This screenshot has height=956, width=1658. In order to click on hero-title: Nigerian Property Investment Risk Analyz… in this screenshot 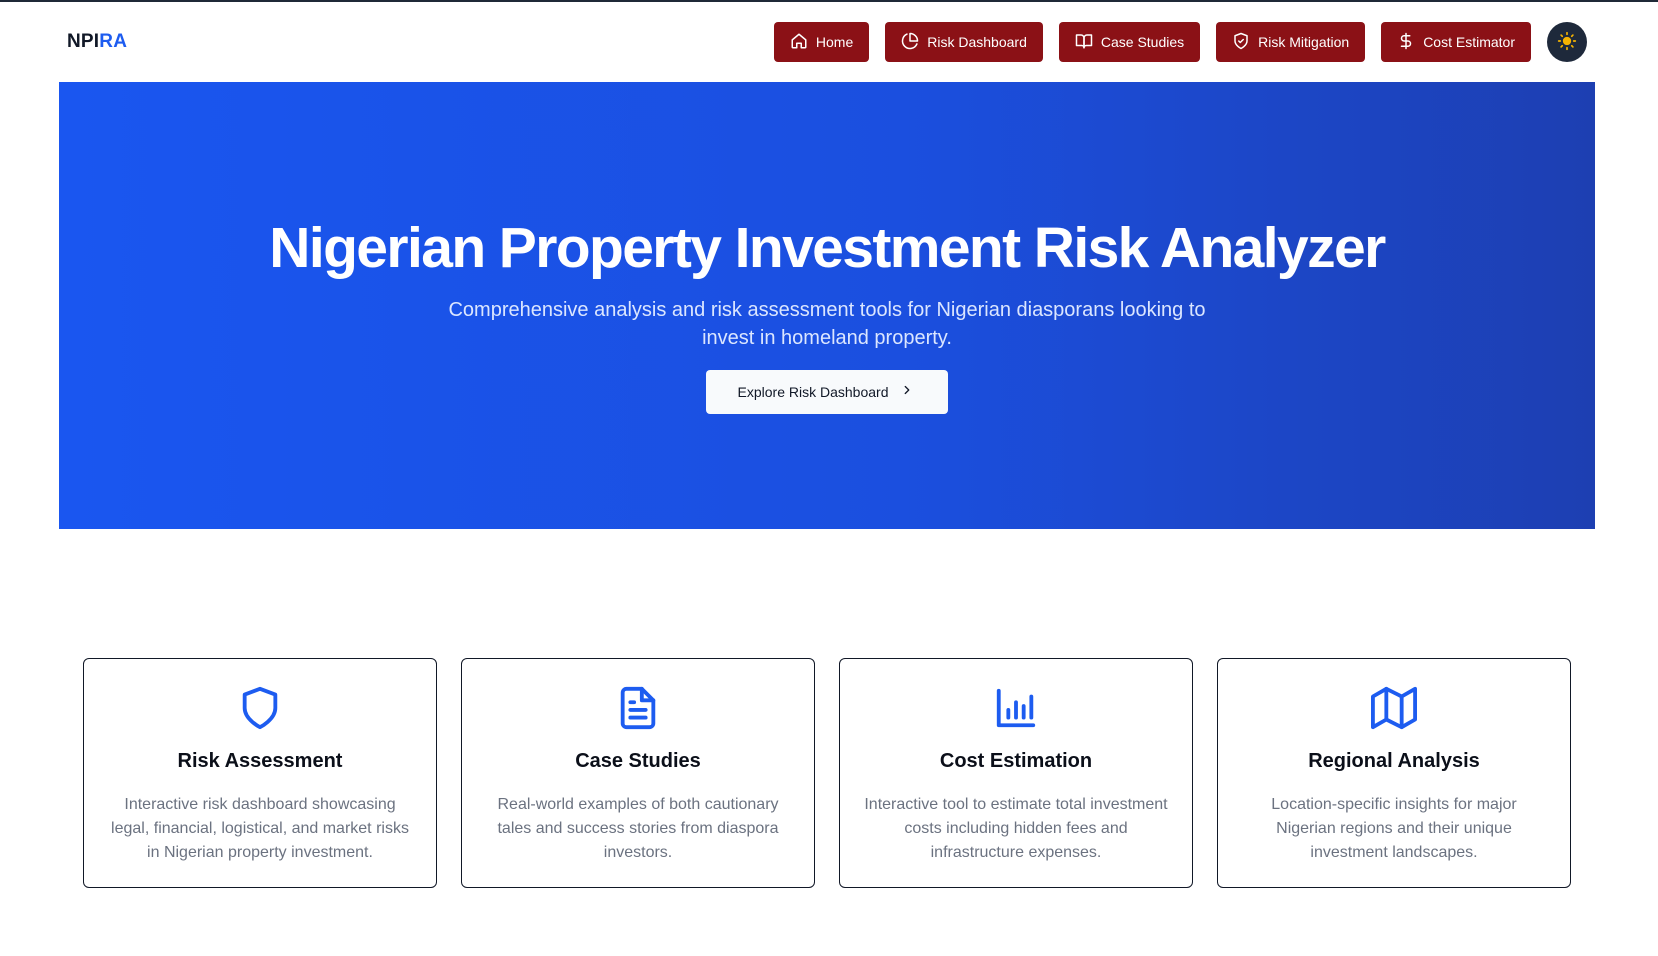, I will do `click(827, 248)`.